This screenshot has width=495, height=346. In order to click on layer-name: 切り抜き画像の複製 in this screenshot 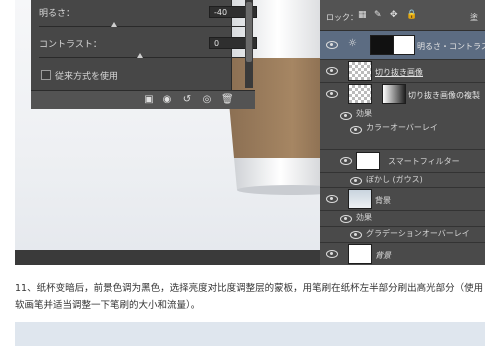, I will do `click(444, 95)`.